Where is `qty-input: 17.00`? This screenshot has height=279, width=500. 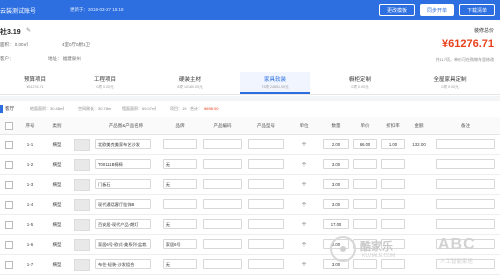
qty-input: 17.00 is located at coordinates (336, 224).